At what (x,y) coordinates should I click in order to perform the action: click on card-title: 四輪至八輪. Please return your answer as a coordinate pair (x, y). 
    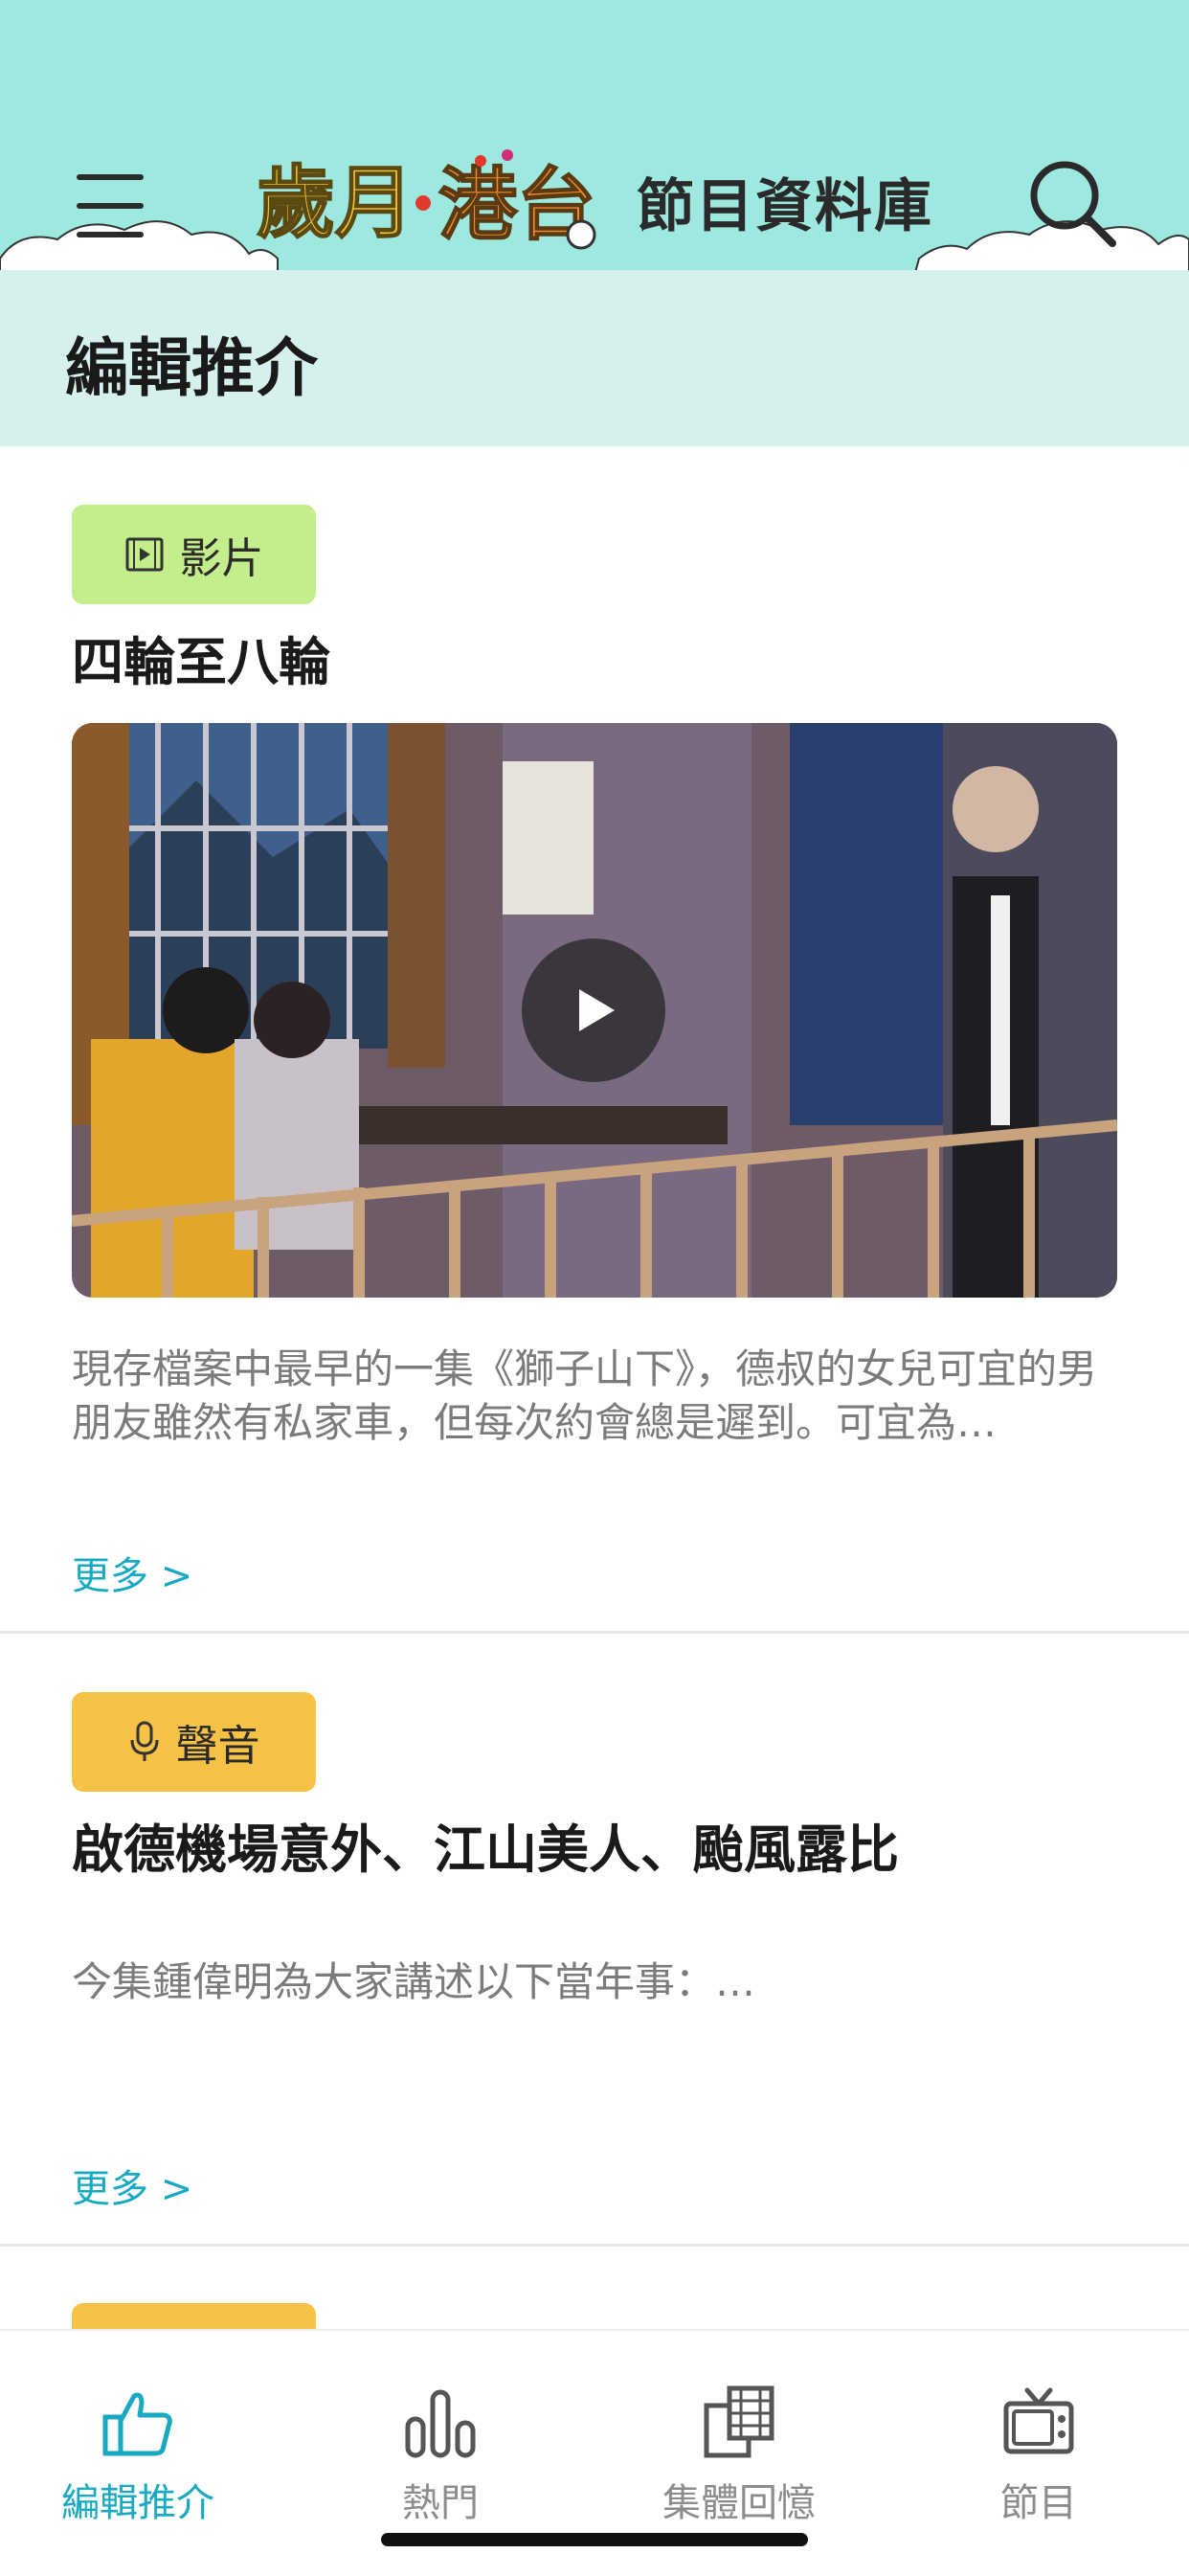
    Looking at the image, I should click on (201, 662).